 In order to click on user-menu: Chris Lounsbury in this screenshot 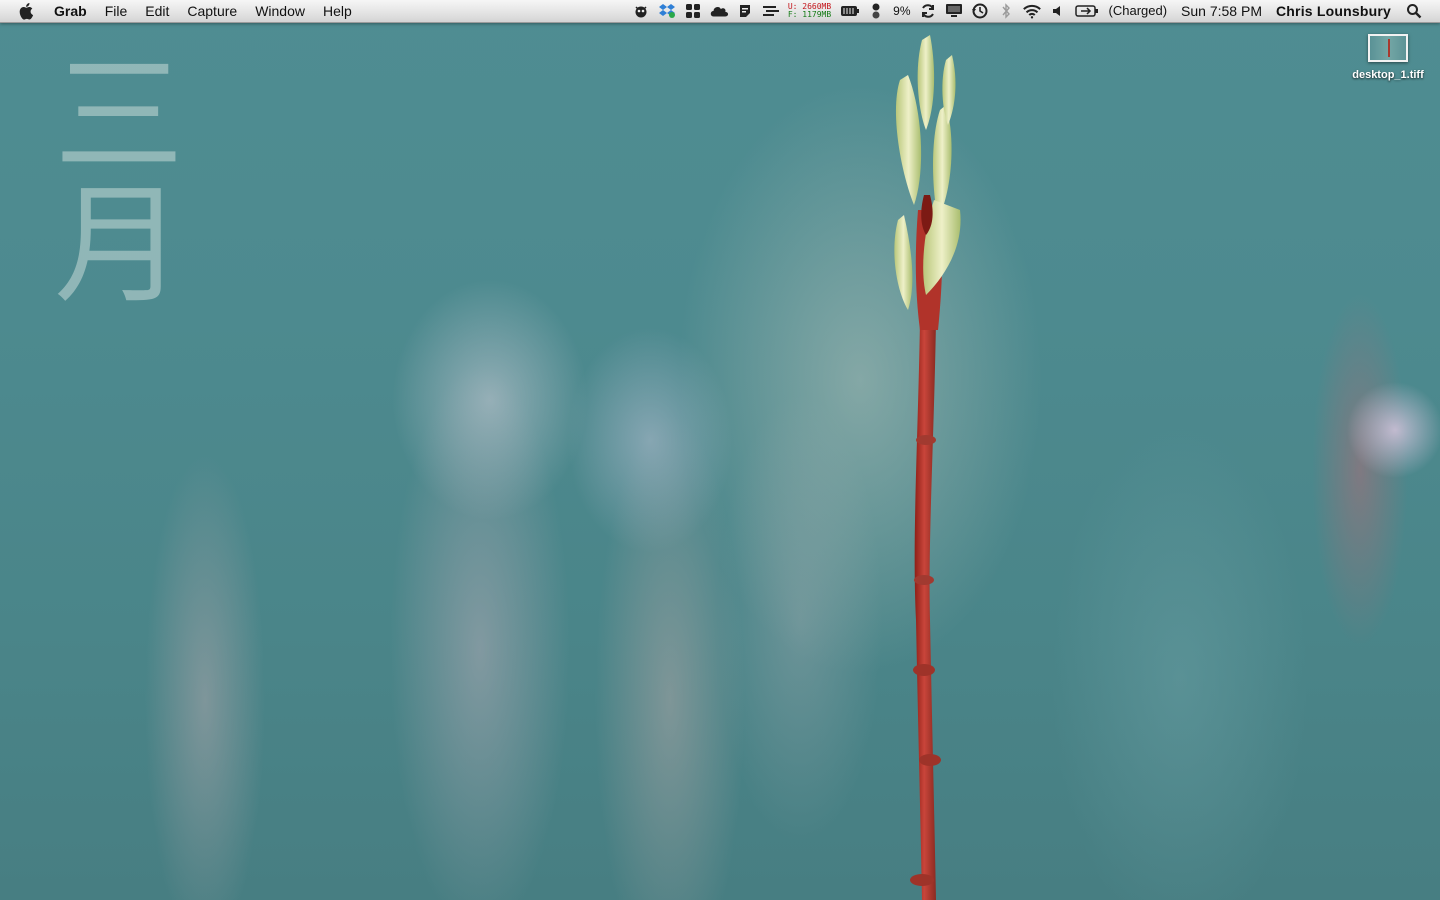, I will do `click(1335, 11)`.